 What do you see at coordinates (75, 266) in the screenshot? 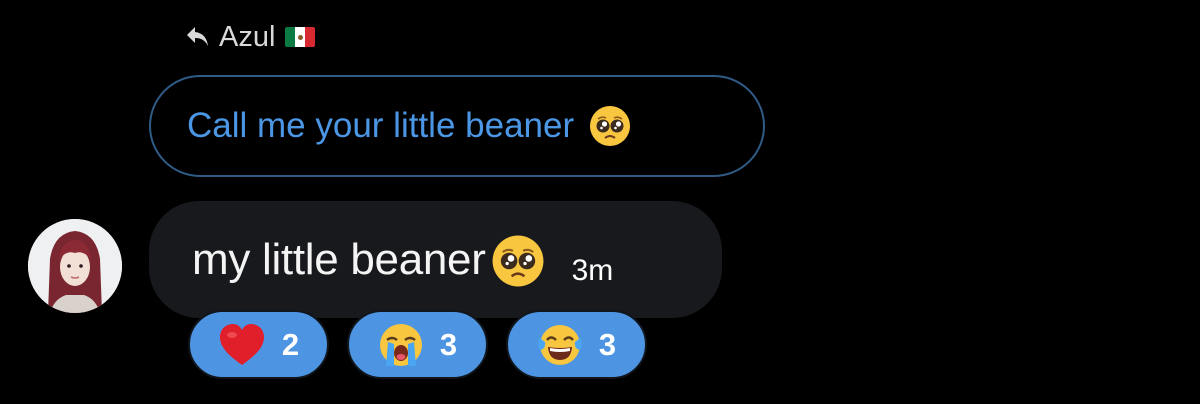
I see `avatar` at bounding box center [75, 266].